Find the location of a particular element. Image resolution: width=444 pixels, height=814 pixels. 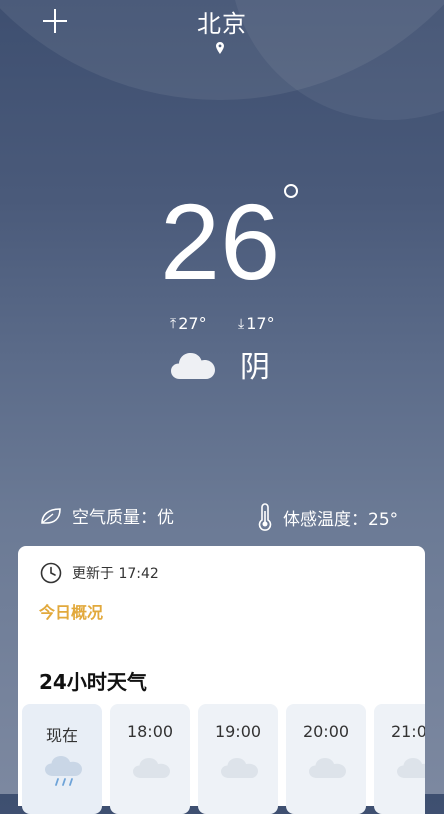

hourly-forecast-list: 现在 18:00 19:00 20:00 21:0 is located at coordinates (223, 759).